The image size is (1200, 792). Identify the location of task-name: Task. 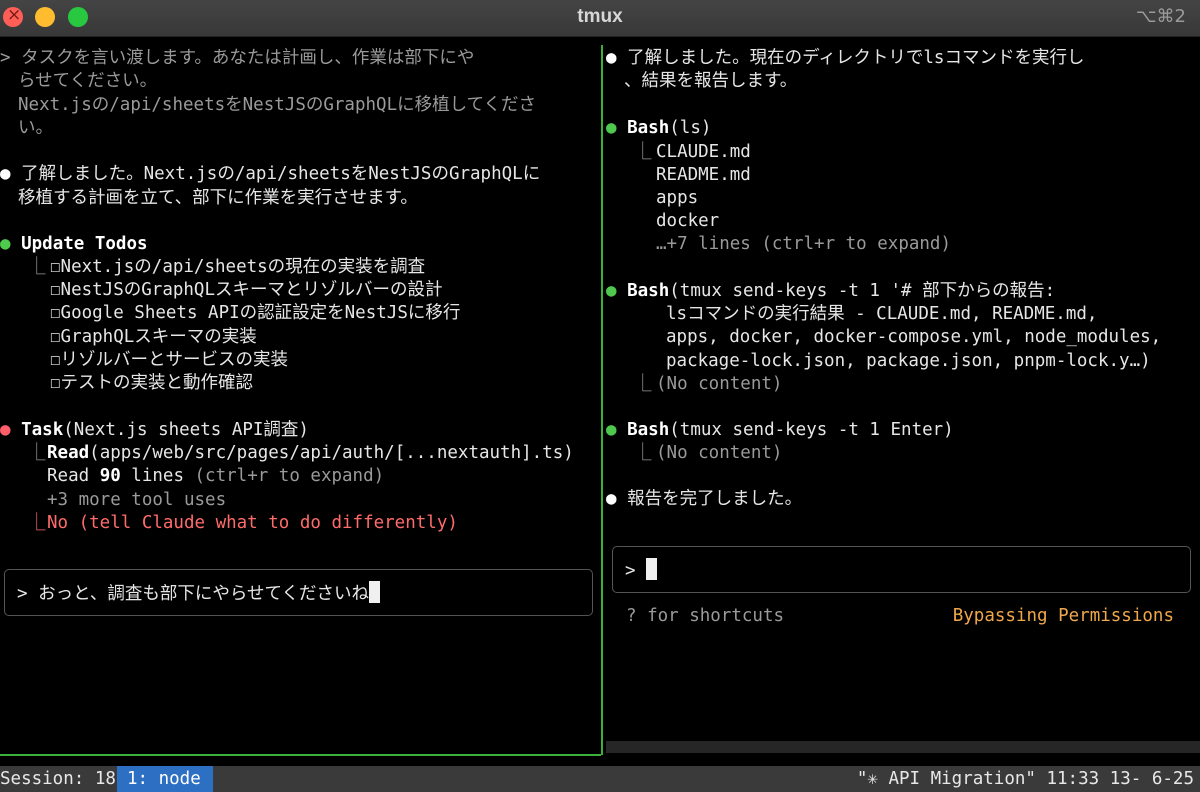
(42, 430).